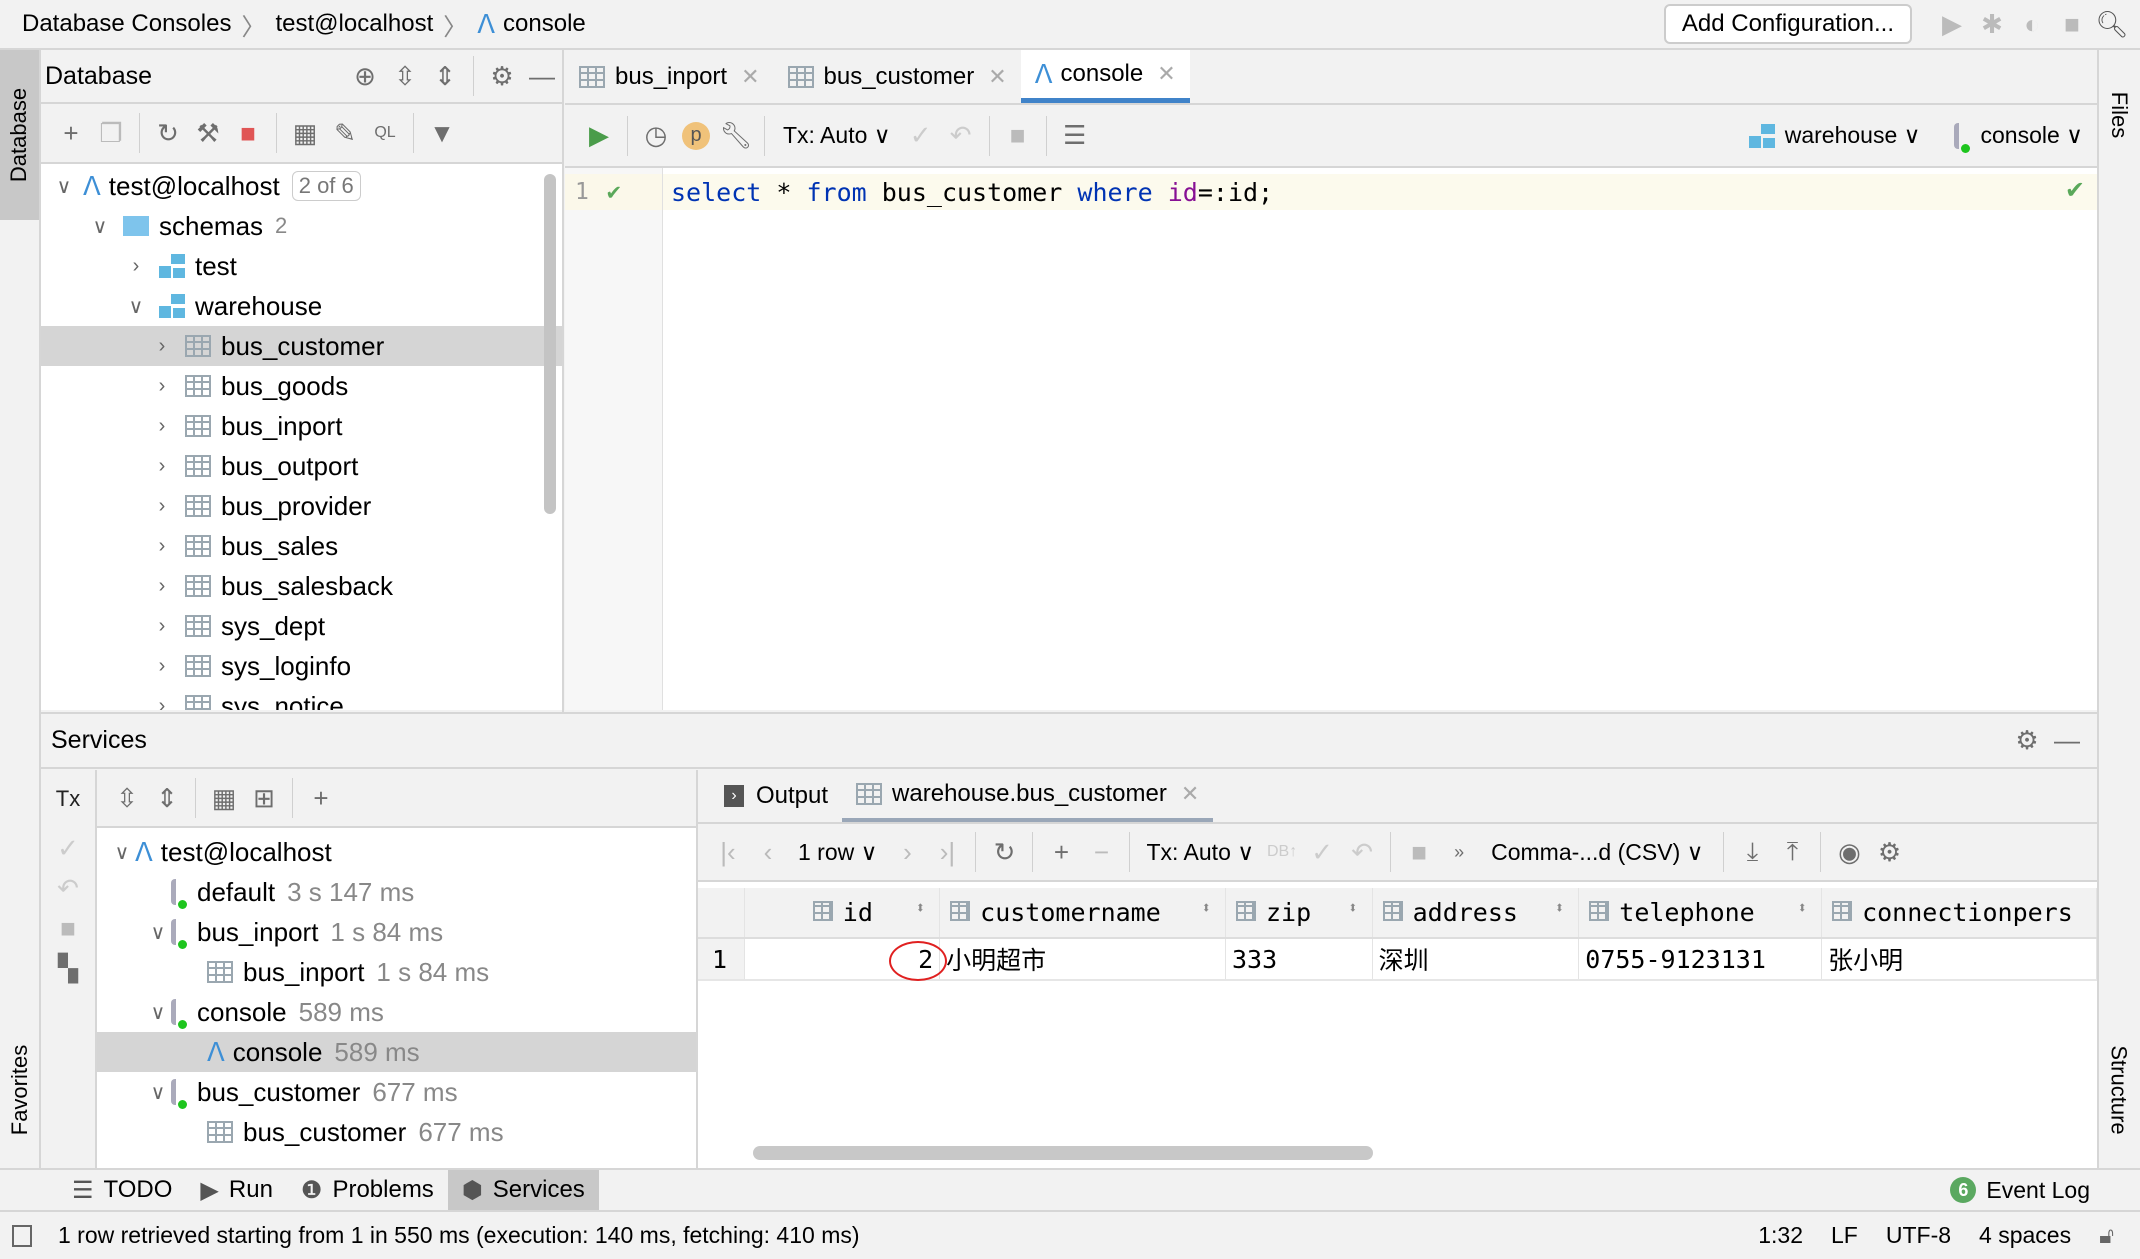  I want to click on prev-page-icon: ‹, so click(768, 852).